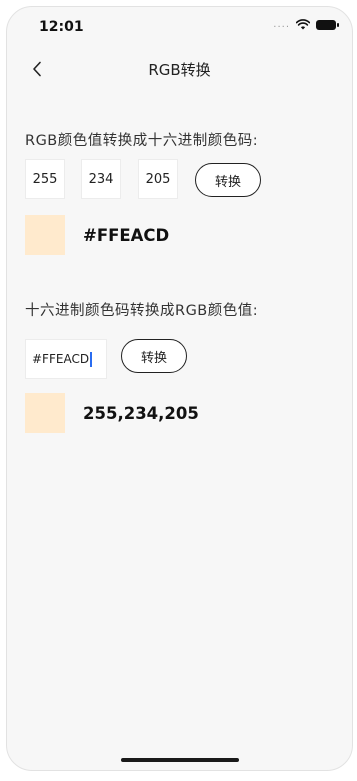 Image resolution: width=357 pixels, height=781 pixels. Describe the element at coordinates (154, 356) in the screenshot. I see `hex-convert-button: 转换` at that location.